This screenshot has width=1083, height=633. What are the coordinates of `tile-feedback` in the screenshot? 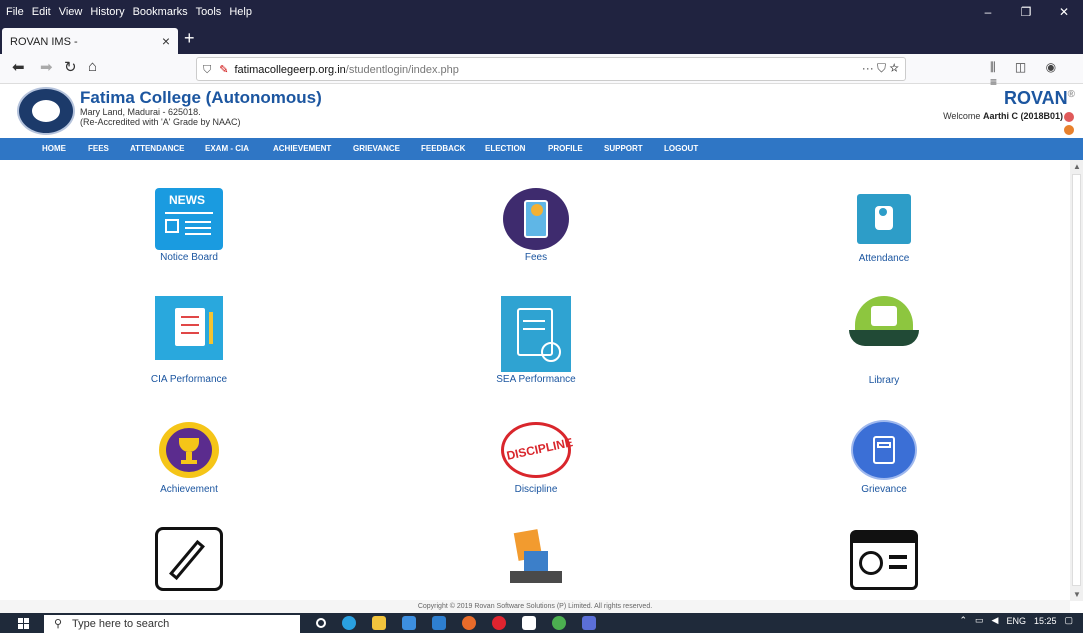 It's located at (189, 559).